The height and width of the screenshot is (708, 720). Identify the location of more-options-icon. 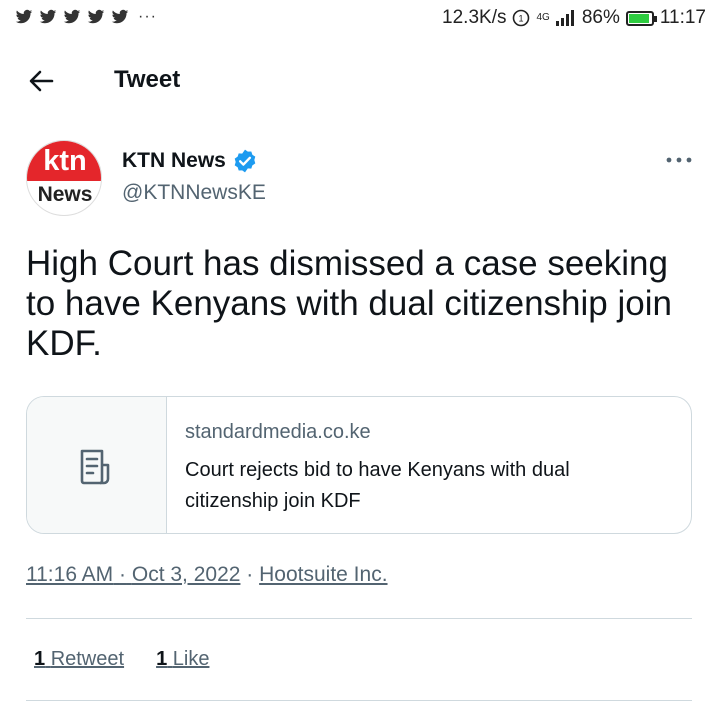
(679, 160).